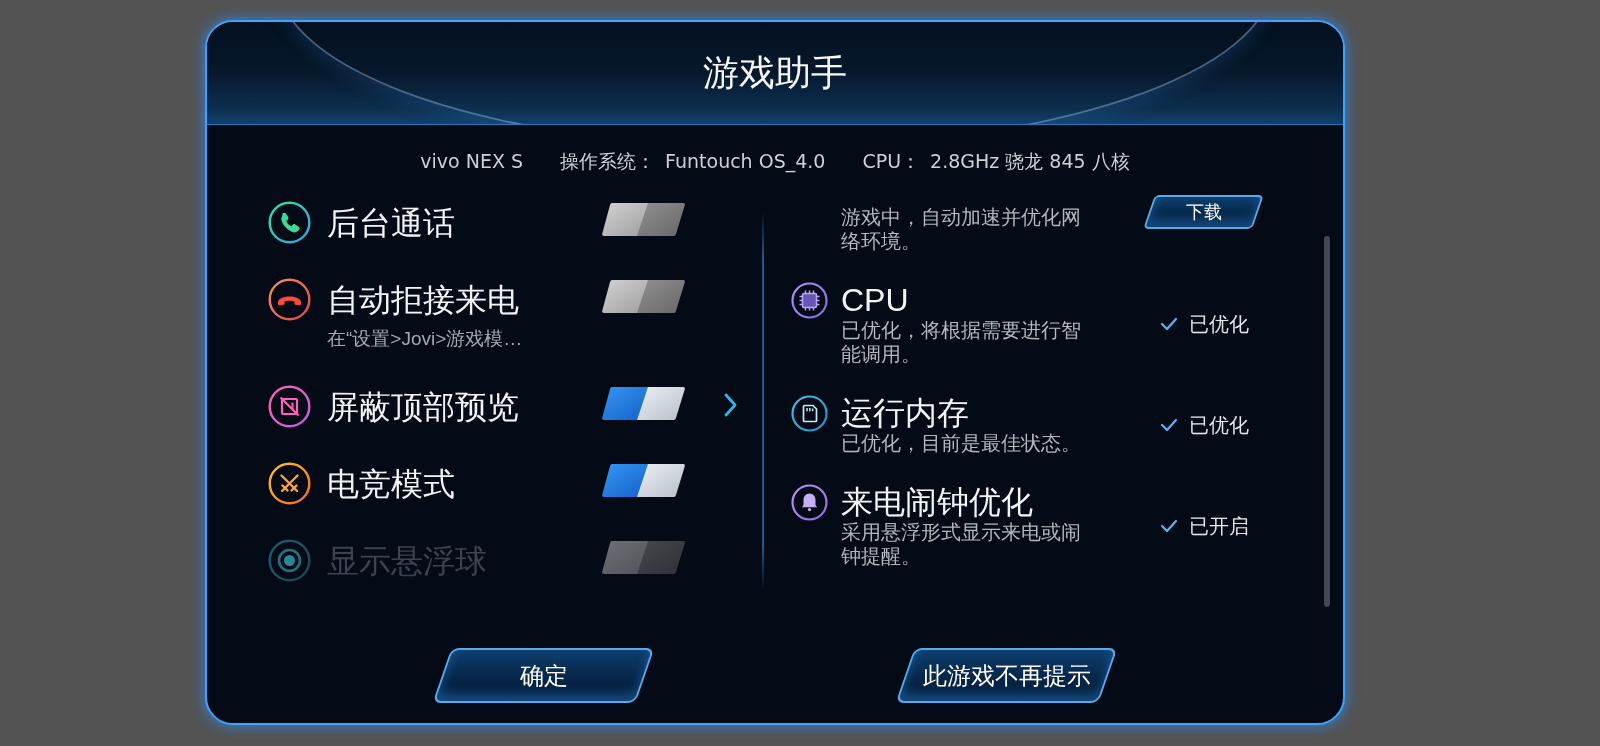 This screenshot has height=746, width=1600. What do you see at coordinates (289, 483) in the screenshot?
I see `crossed-swords-icon` at bounding box center [289, 483].